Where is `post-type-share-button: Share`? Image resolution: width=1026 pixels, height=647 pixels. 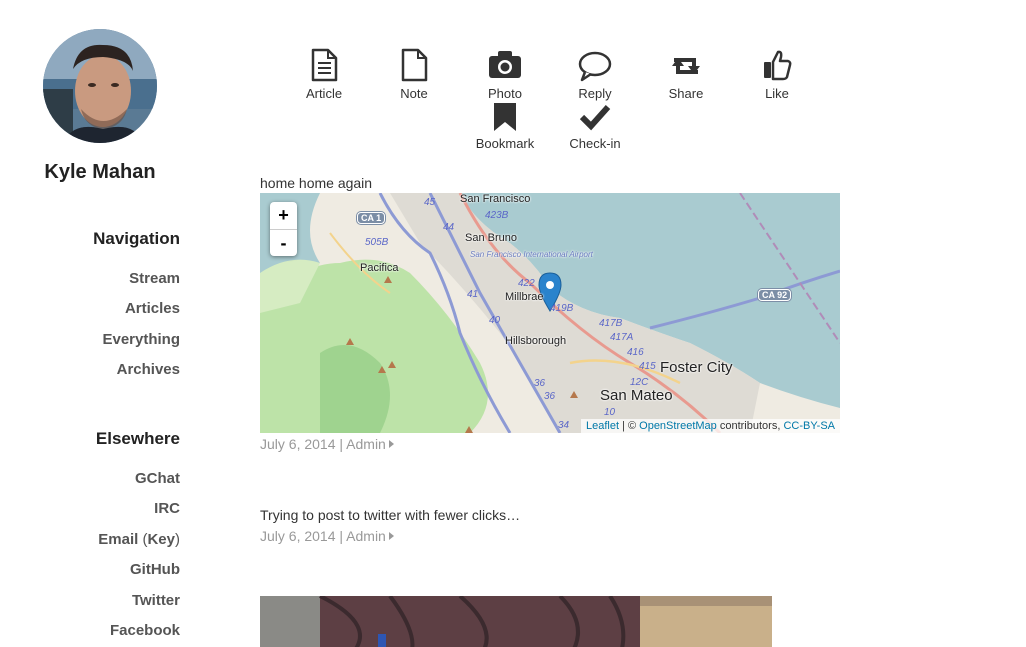
post-type-share-button: Share is located at coordinates (686, 74).